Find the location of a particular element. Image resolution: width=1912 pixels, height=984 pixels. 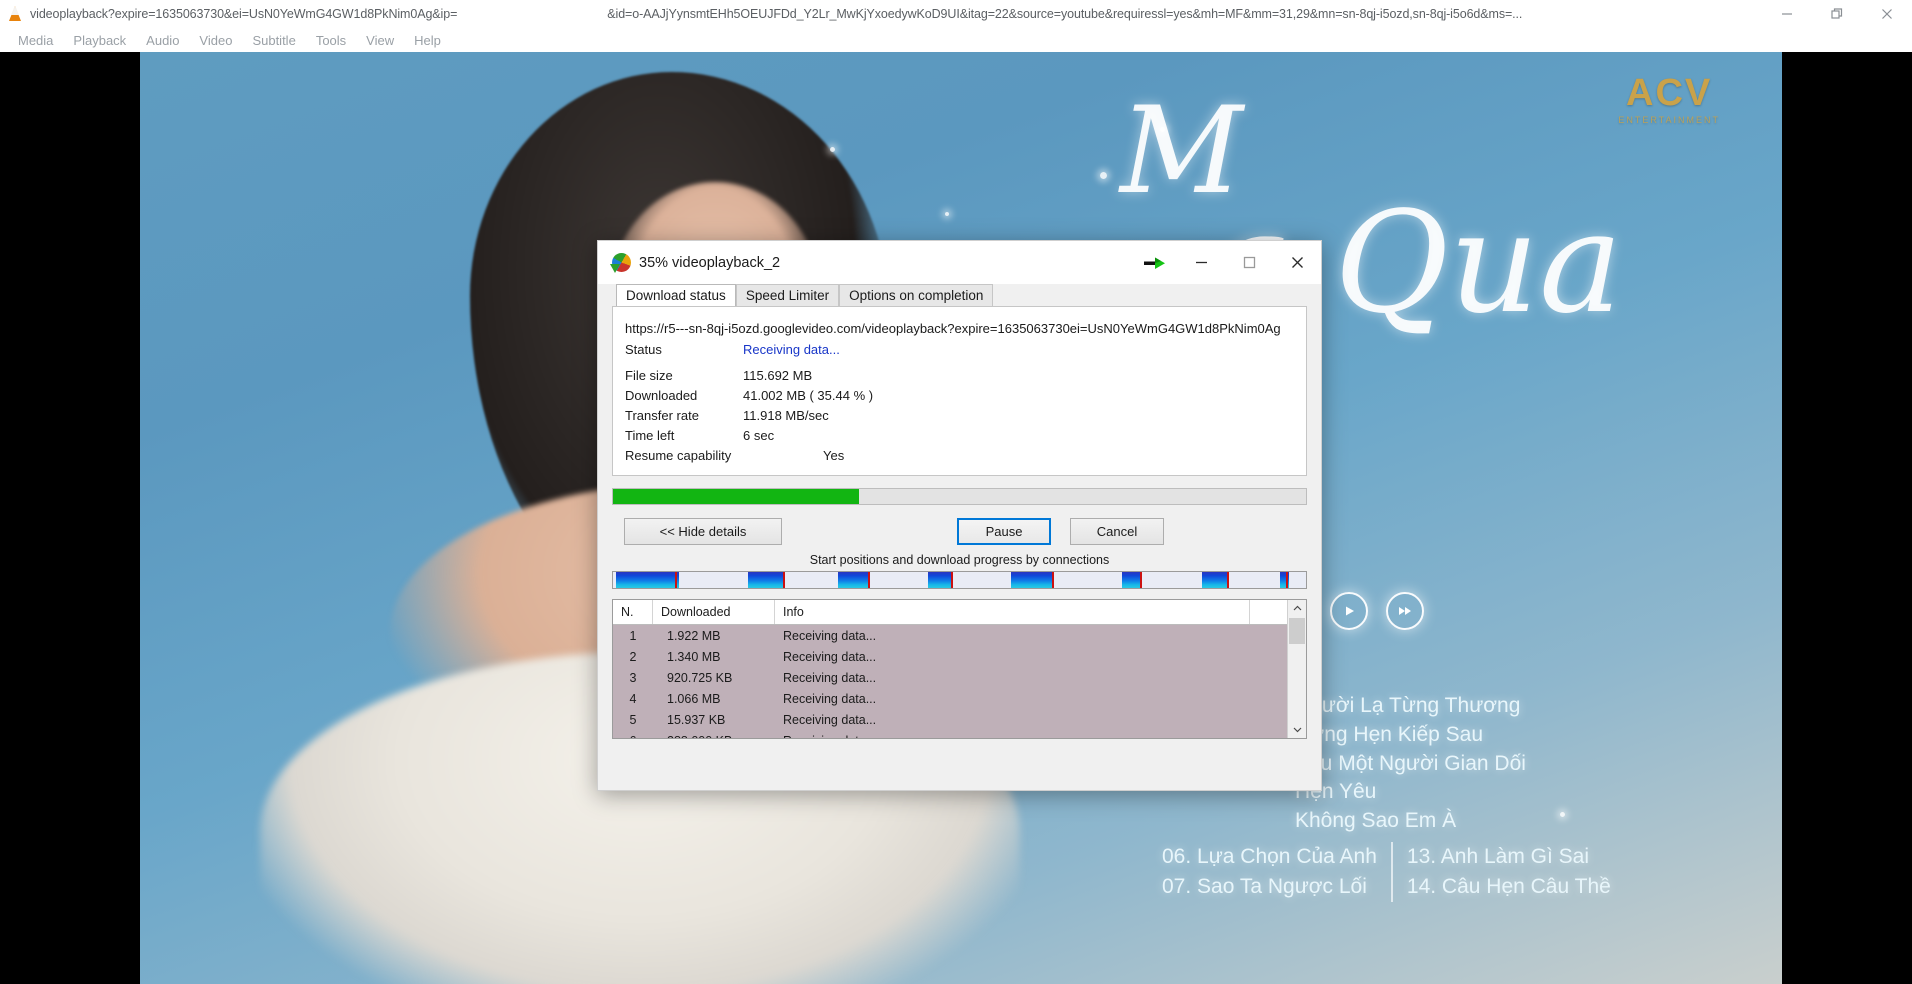

track-item: Yêu Một Người Gian Dối is located at coordinates (1410, 763).